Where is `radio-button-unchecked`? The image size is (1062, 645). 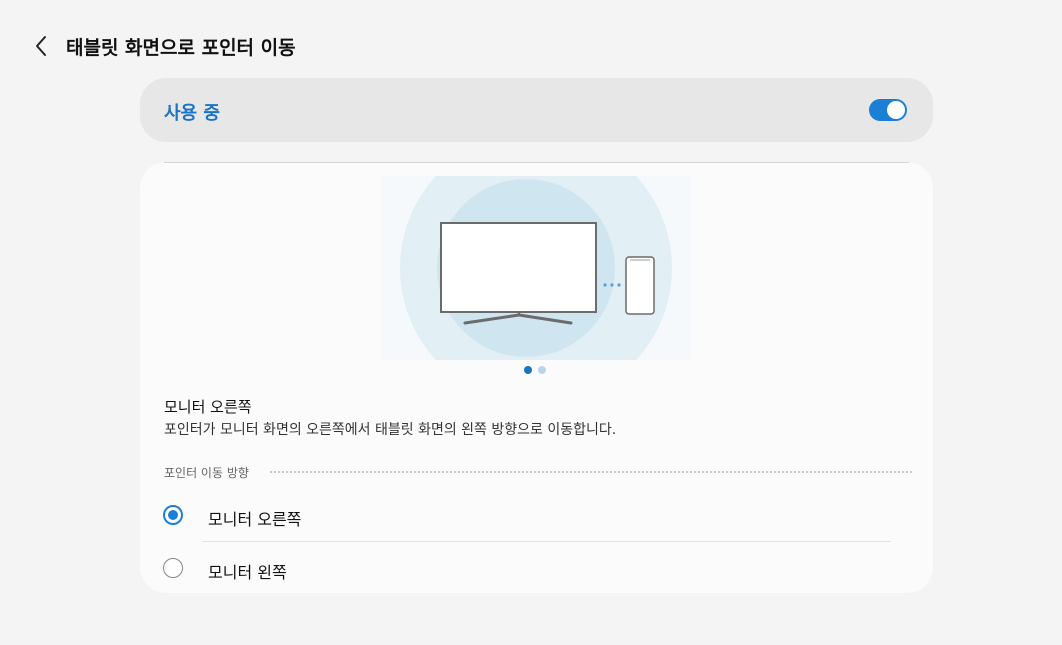
radio-button-unchecked is located at coordinates (173, 568).